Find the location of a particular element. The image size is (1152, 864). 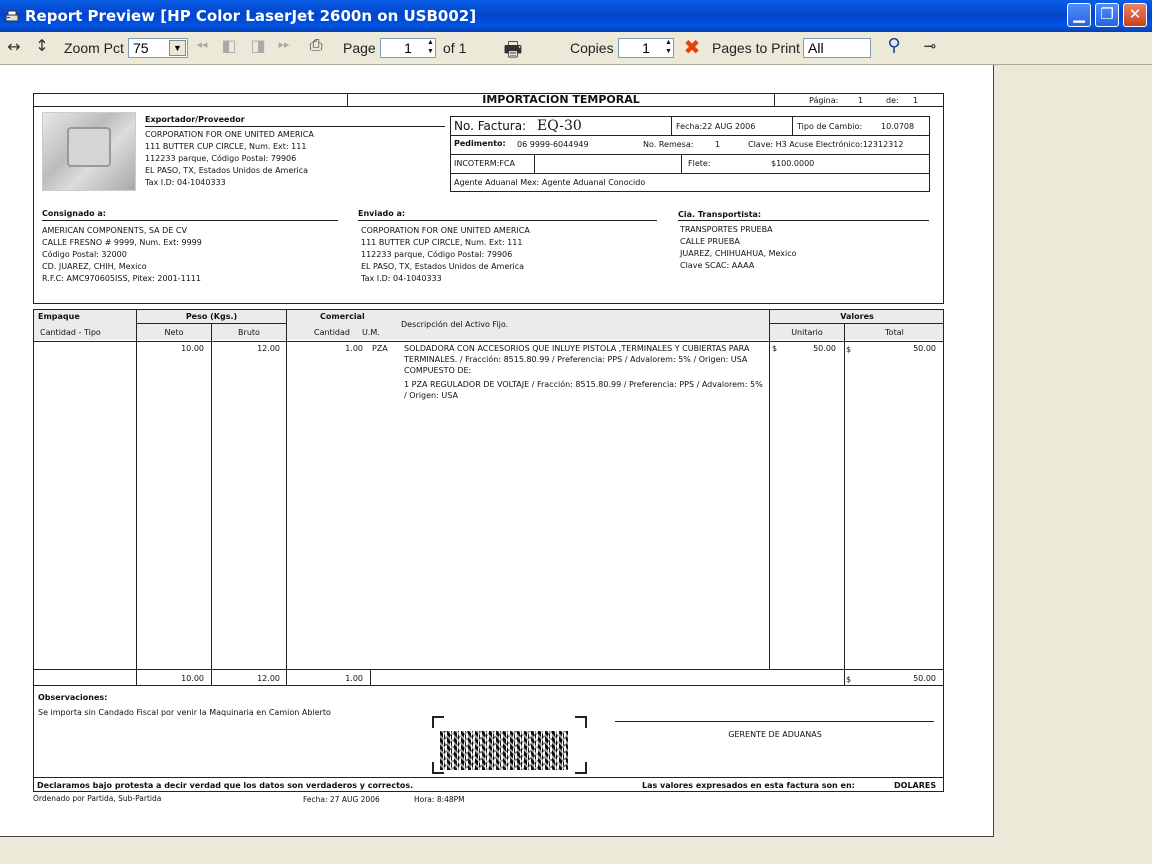

page-count: of 1 is located at coordinates (455, 48).